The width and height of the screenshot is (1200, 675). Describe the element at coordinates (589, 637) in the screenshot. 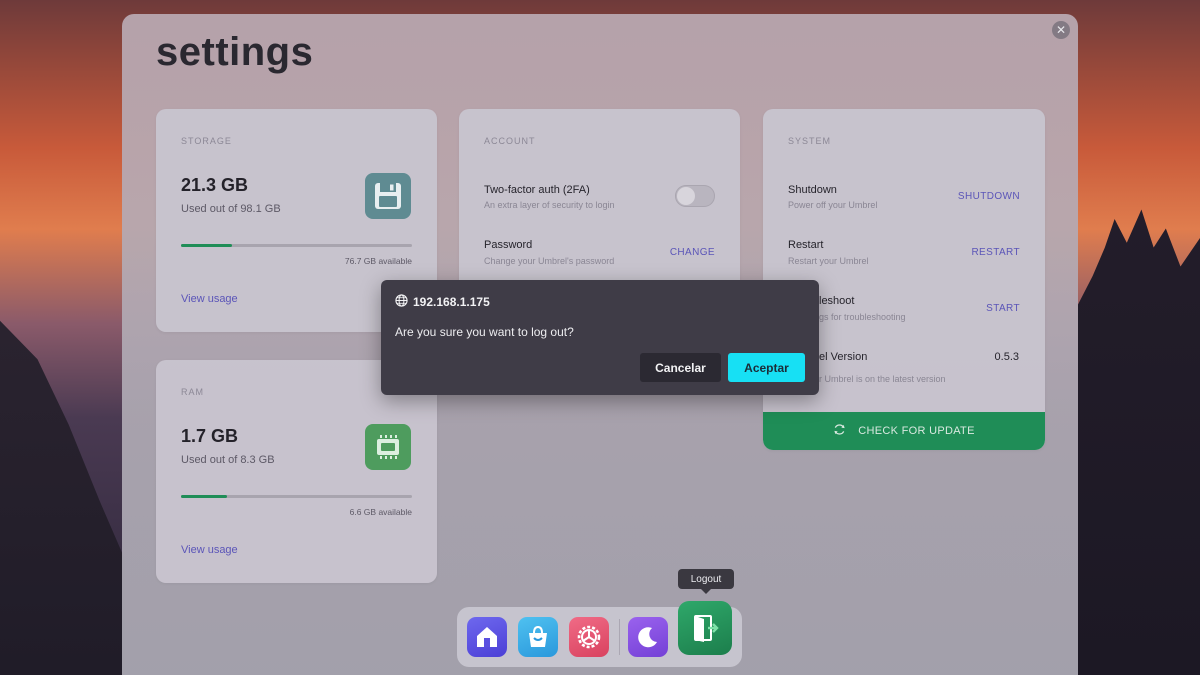

I see `settings-icon` at that location.